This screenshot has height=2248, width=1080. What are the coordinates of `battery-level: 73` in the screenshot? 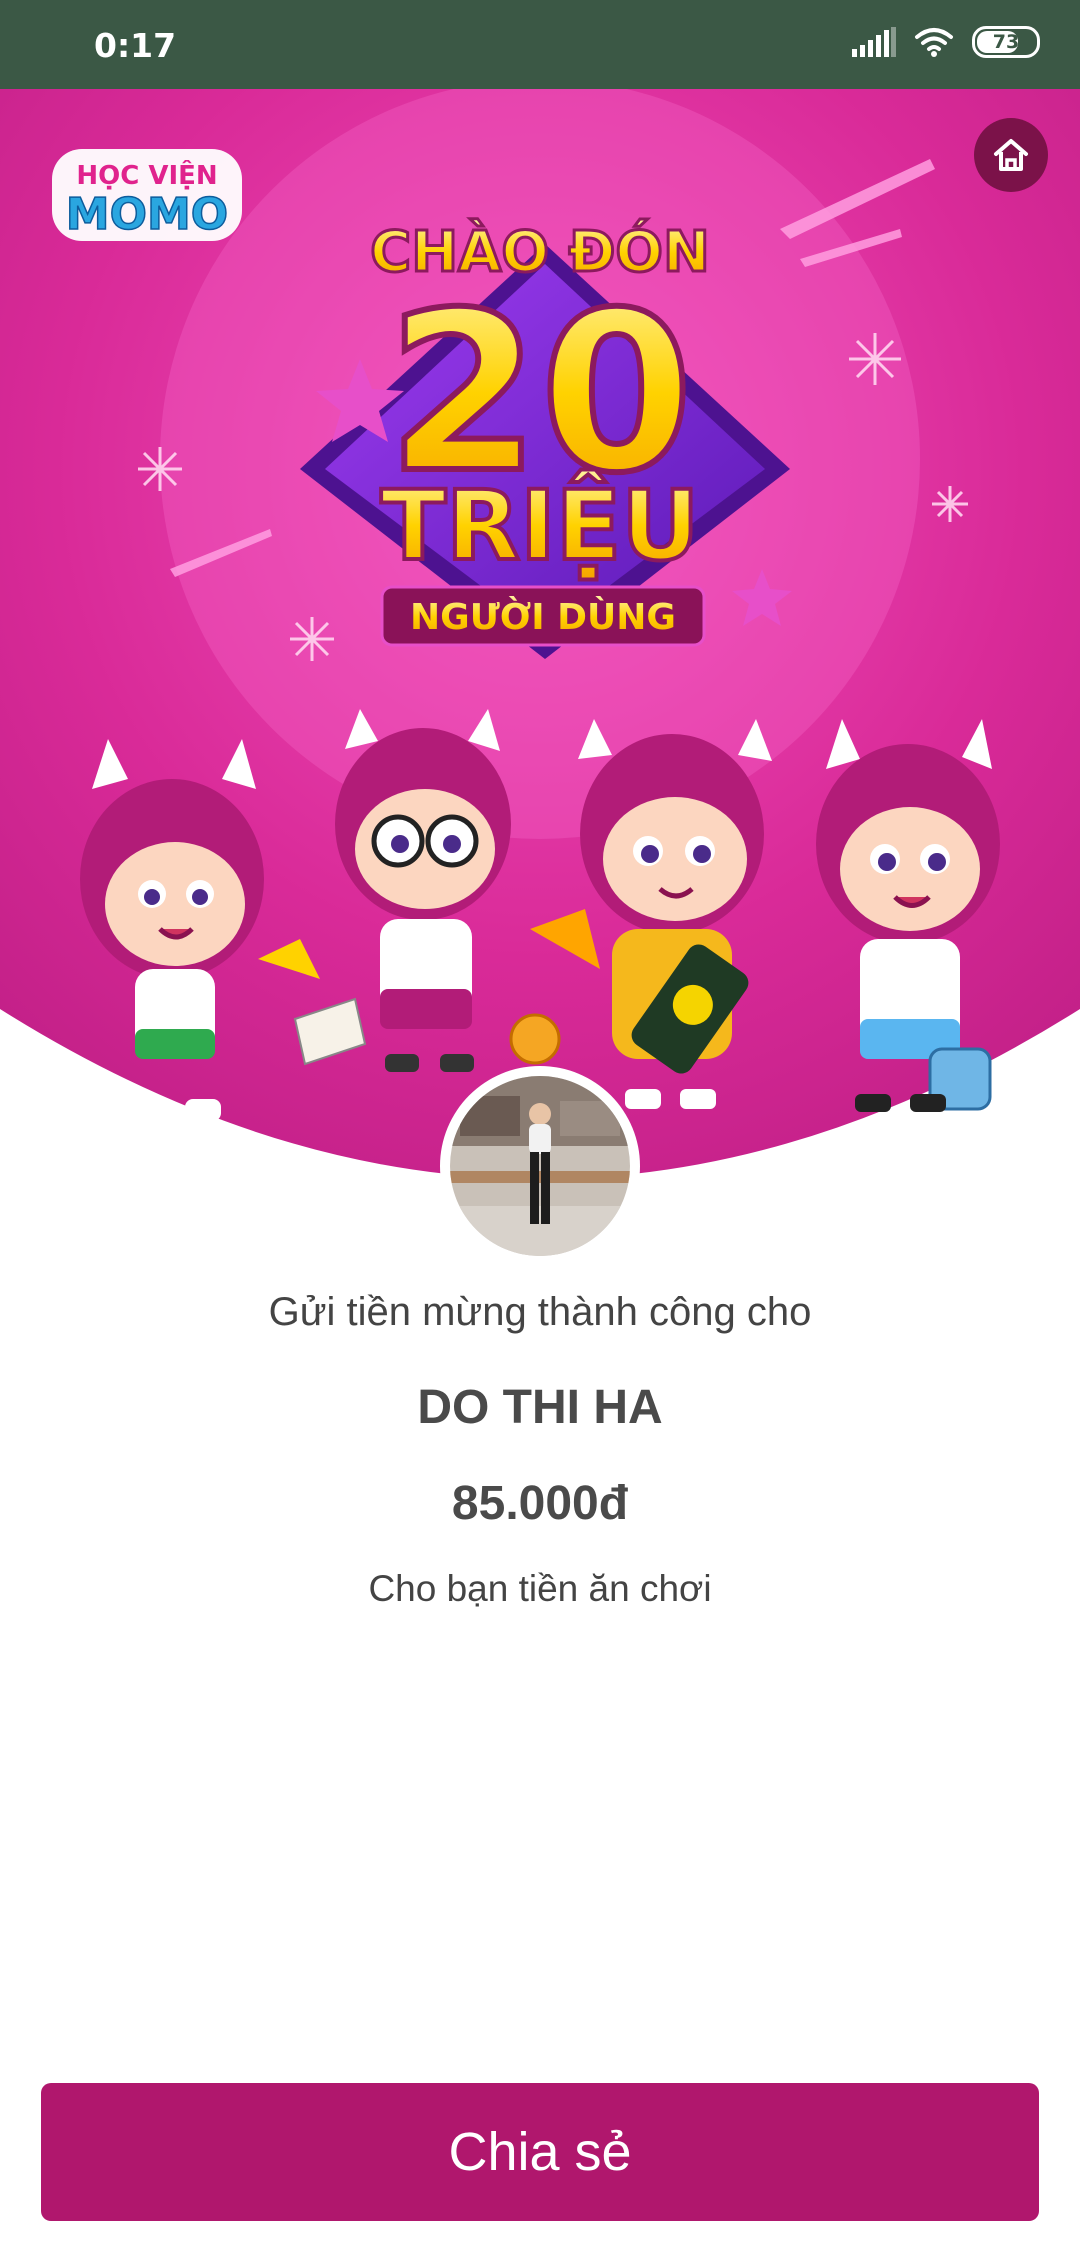 It's located at (1006, 42).